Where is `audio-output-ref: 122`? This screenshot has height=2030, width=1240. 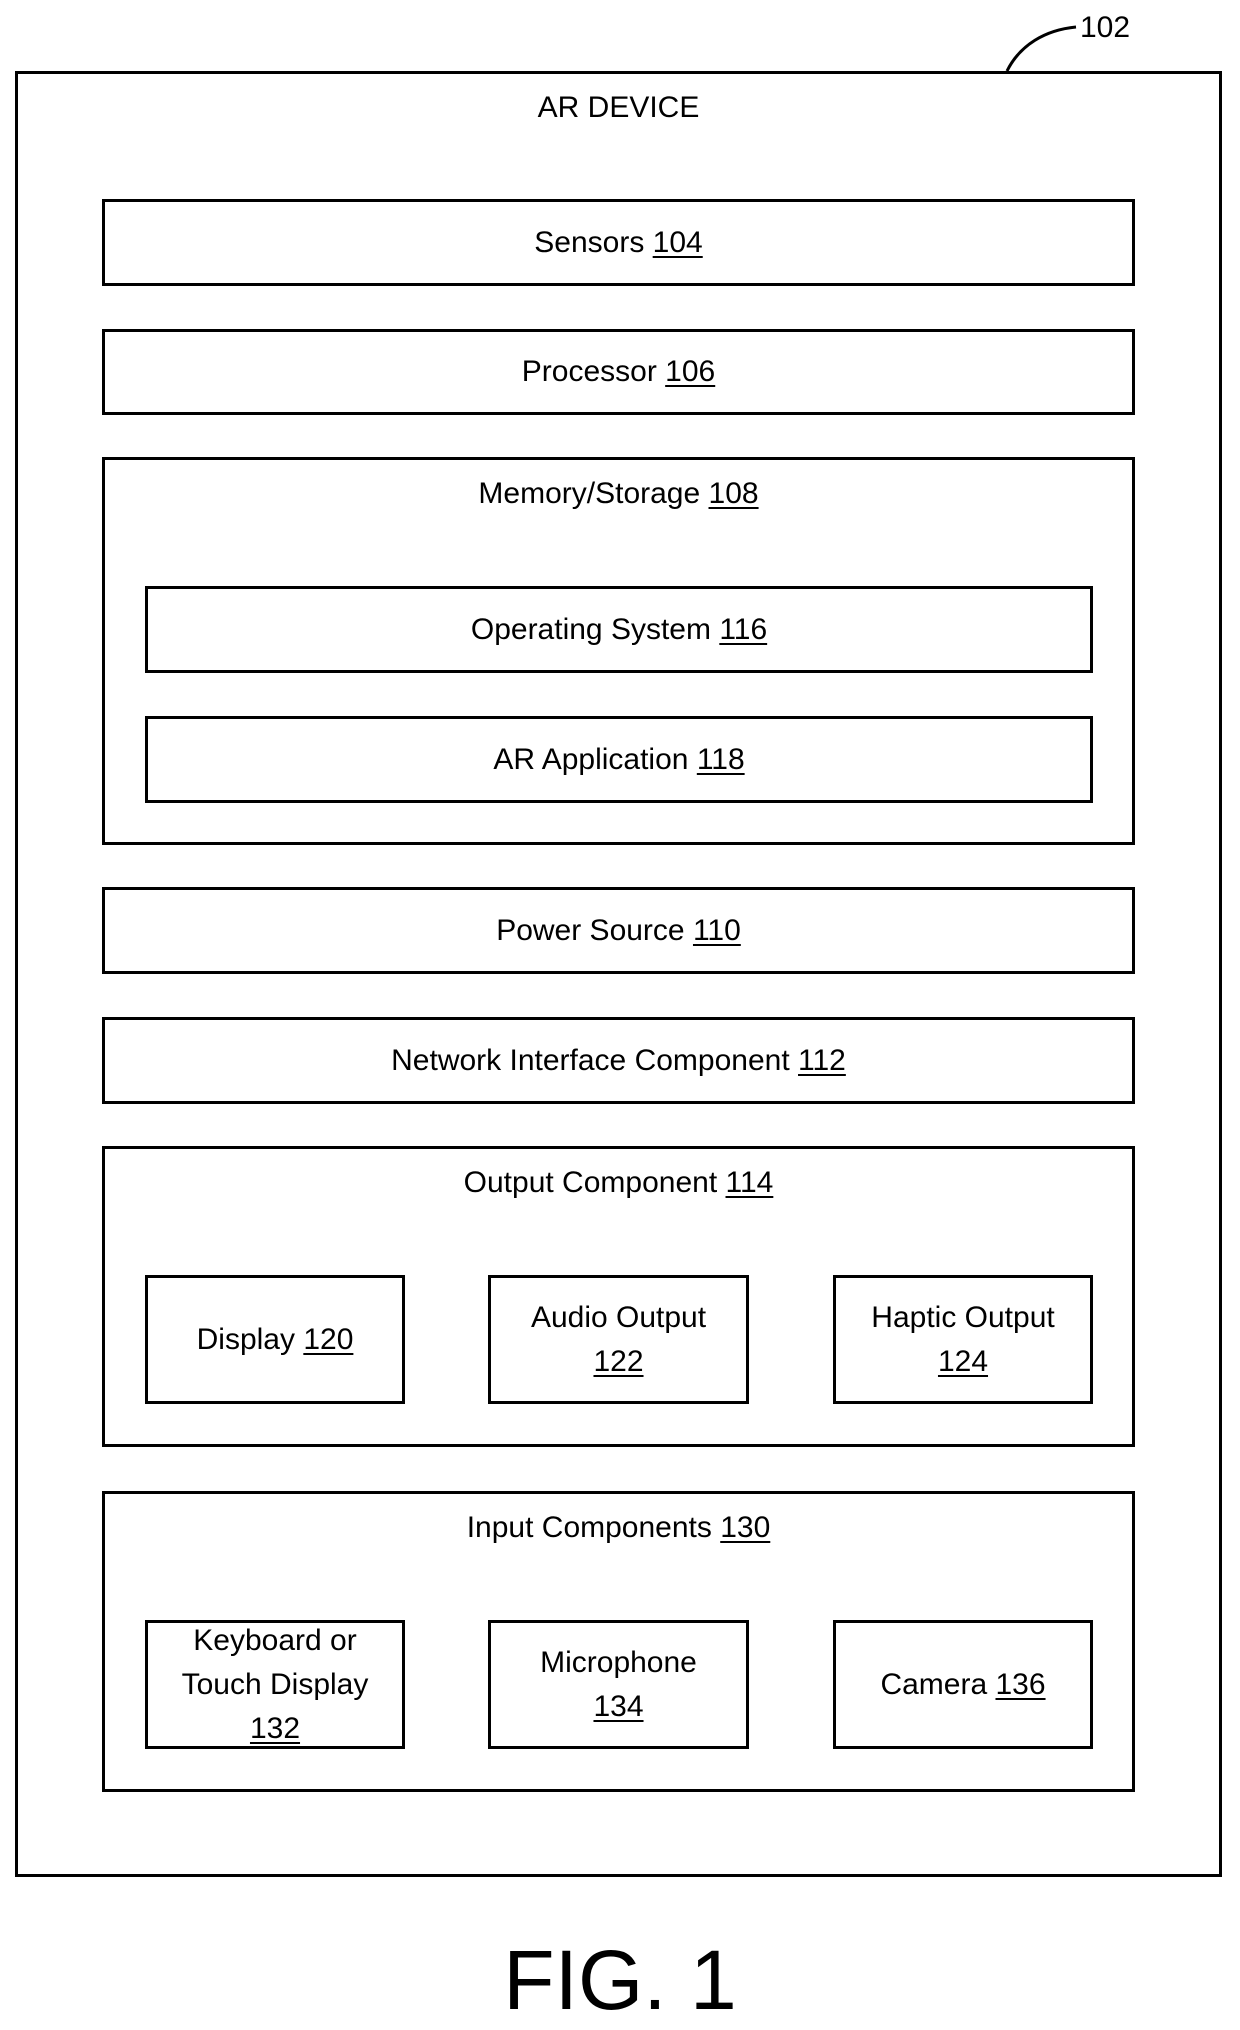
audio-output-ref: 122 is located at coordinates (618, 1361).